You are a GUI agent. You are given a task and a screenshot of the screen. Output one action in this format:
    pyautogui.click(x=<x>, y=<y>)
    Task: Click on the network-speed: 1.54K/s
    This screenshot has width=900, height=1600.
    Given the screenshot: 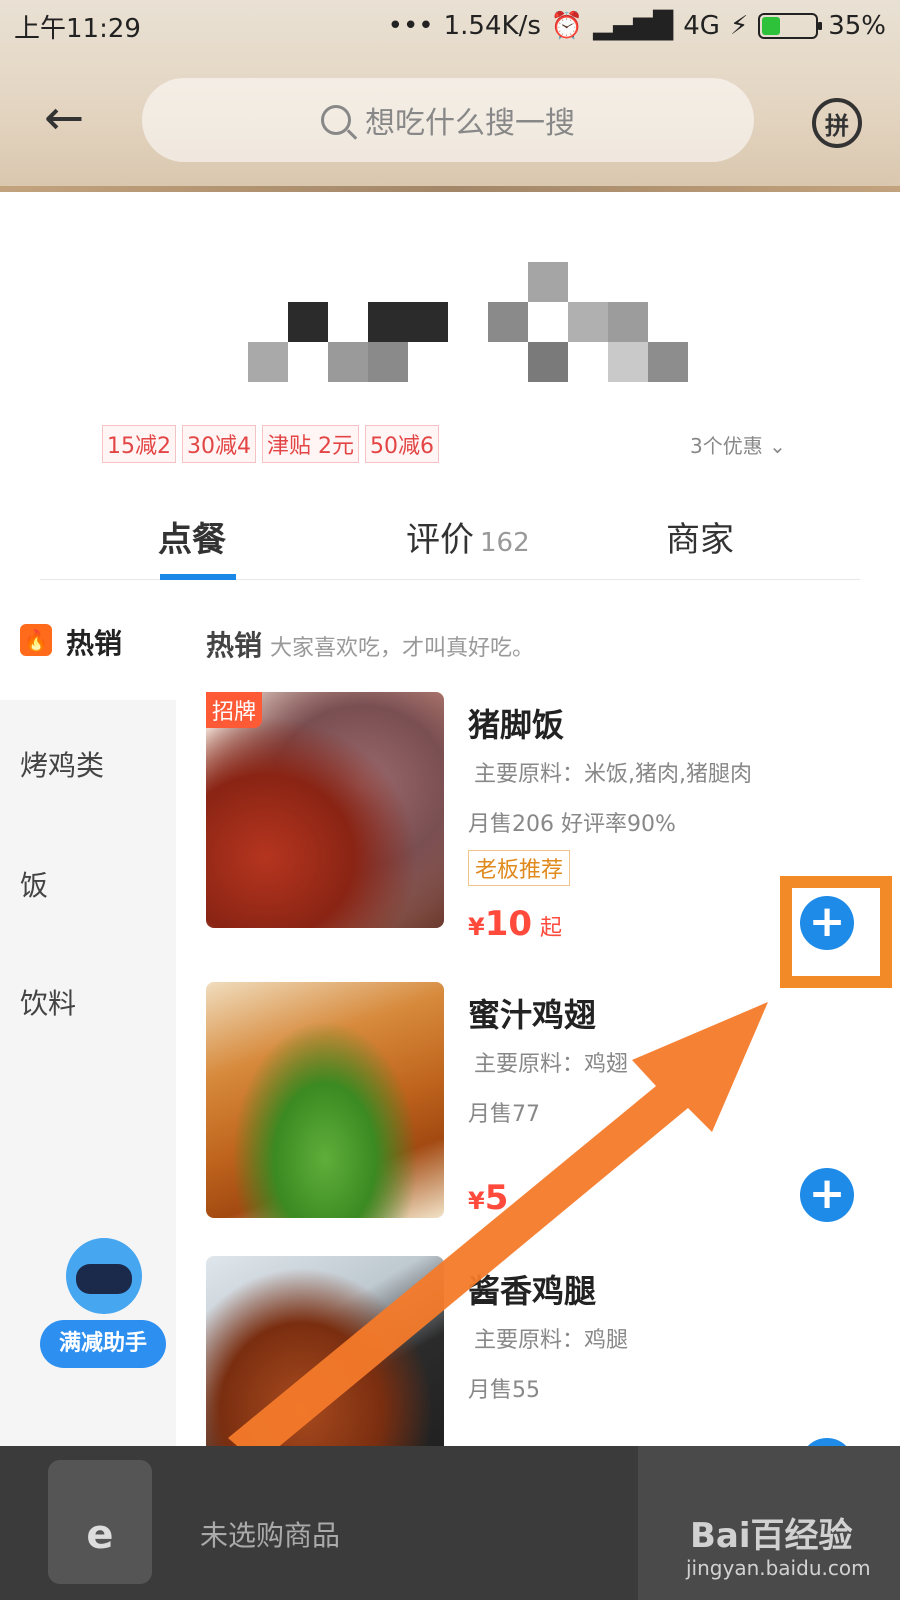 What is the action you would take?
    pyautogui.click(x=492, y=26)
    